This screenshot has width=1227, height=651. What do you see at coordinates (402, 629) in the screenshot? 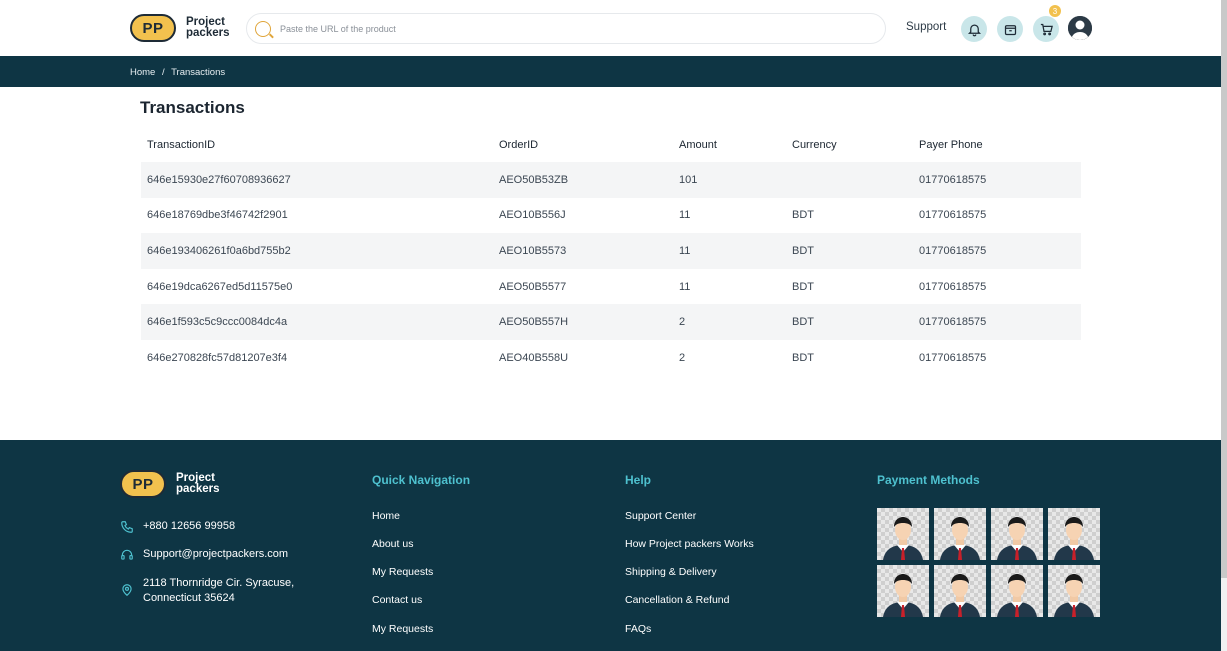
I see `footer-link-my-requests-2: My Requests` at bounding box center [402, 629].